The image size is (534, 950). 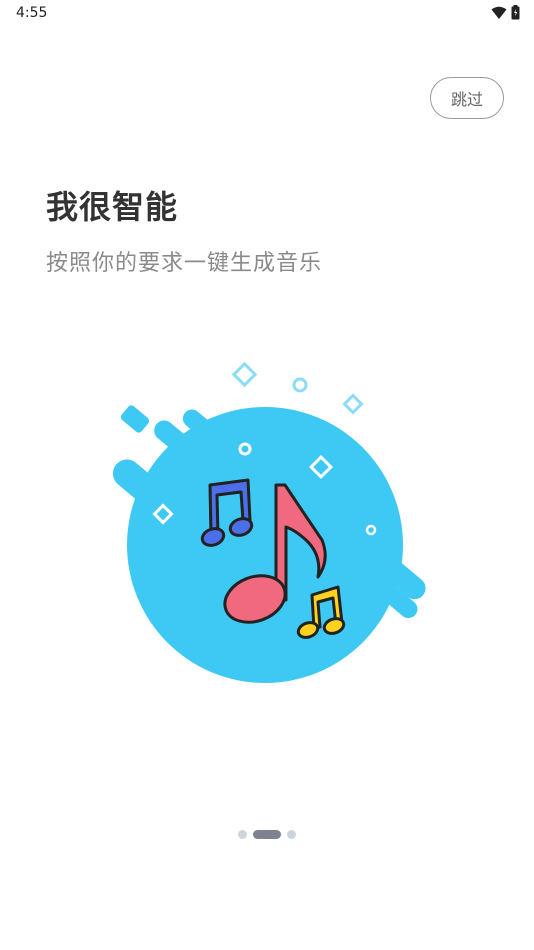 I want to click on streak-shape, so click(x=135, y=419).